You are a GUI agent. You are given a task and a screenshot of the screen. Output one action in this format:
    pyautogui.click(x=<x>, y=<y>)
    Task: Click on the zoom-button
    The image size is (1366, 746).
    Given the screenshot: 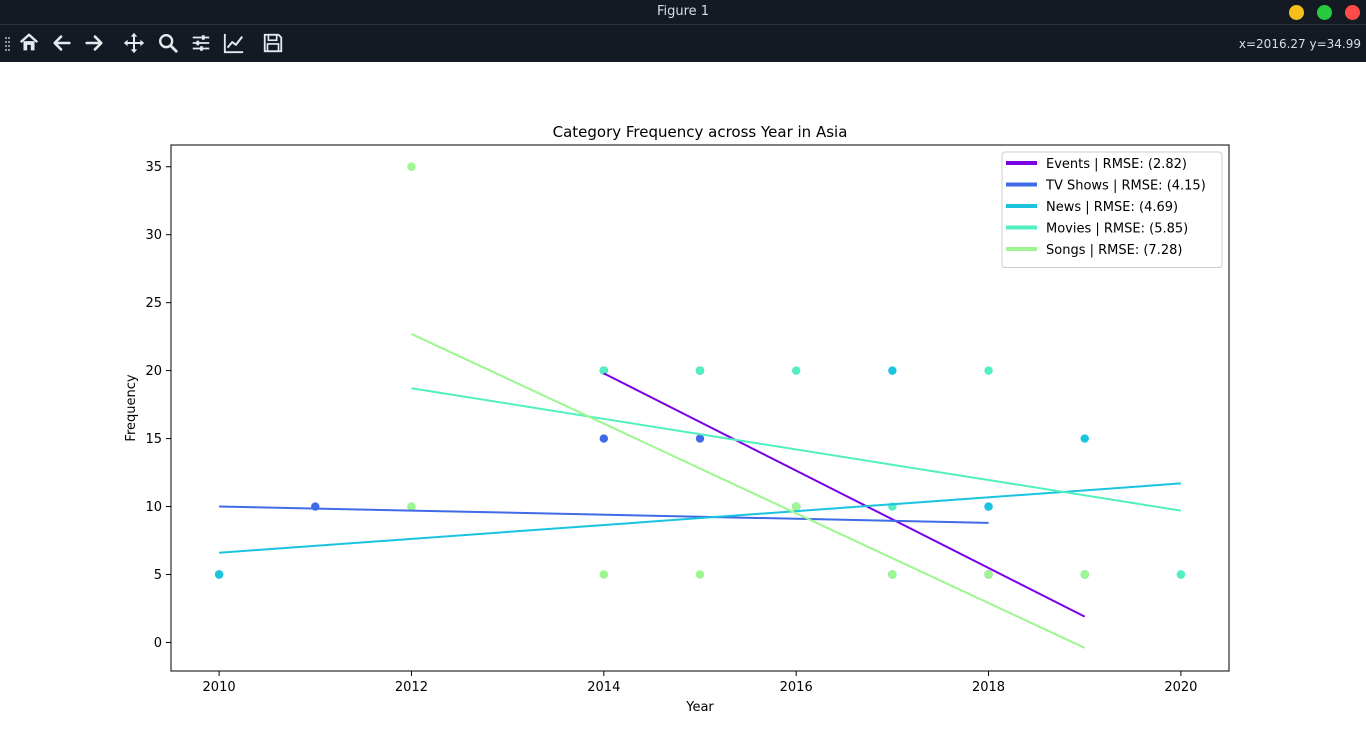 What is the action you would take?
    pyautogui.click(x=168, y=43)
    